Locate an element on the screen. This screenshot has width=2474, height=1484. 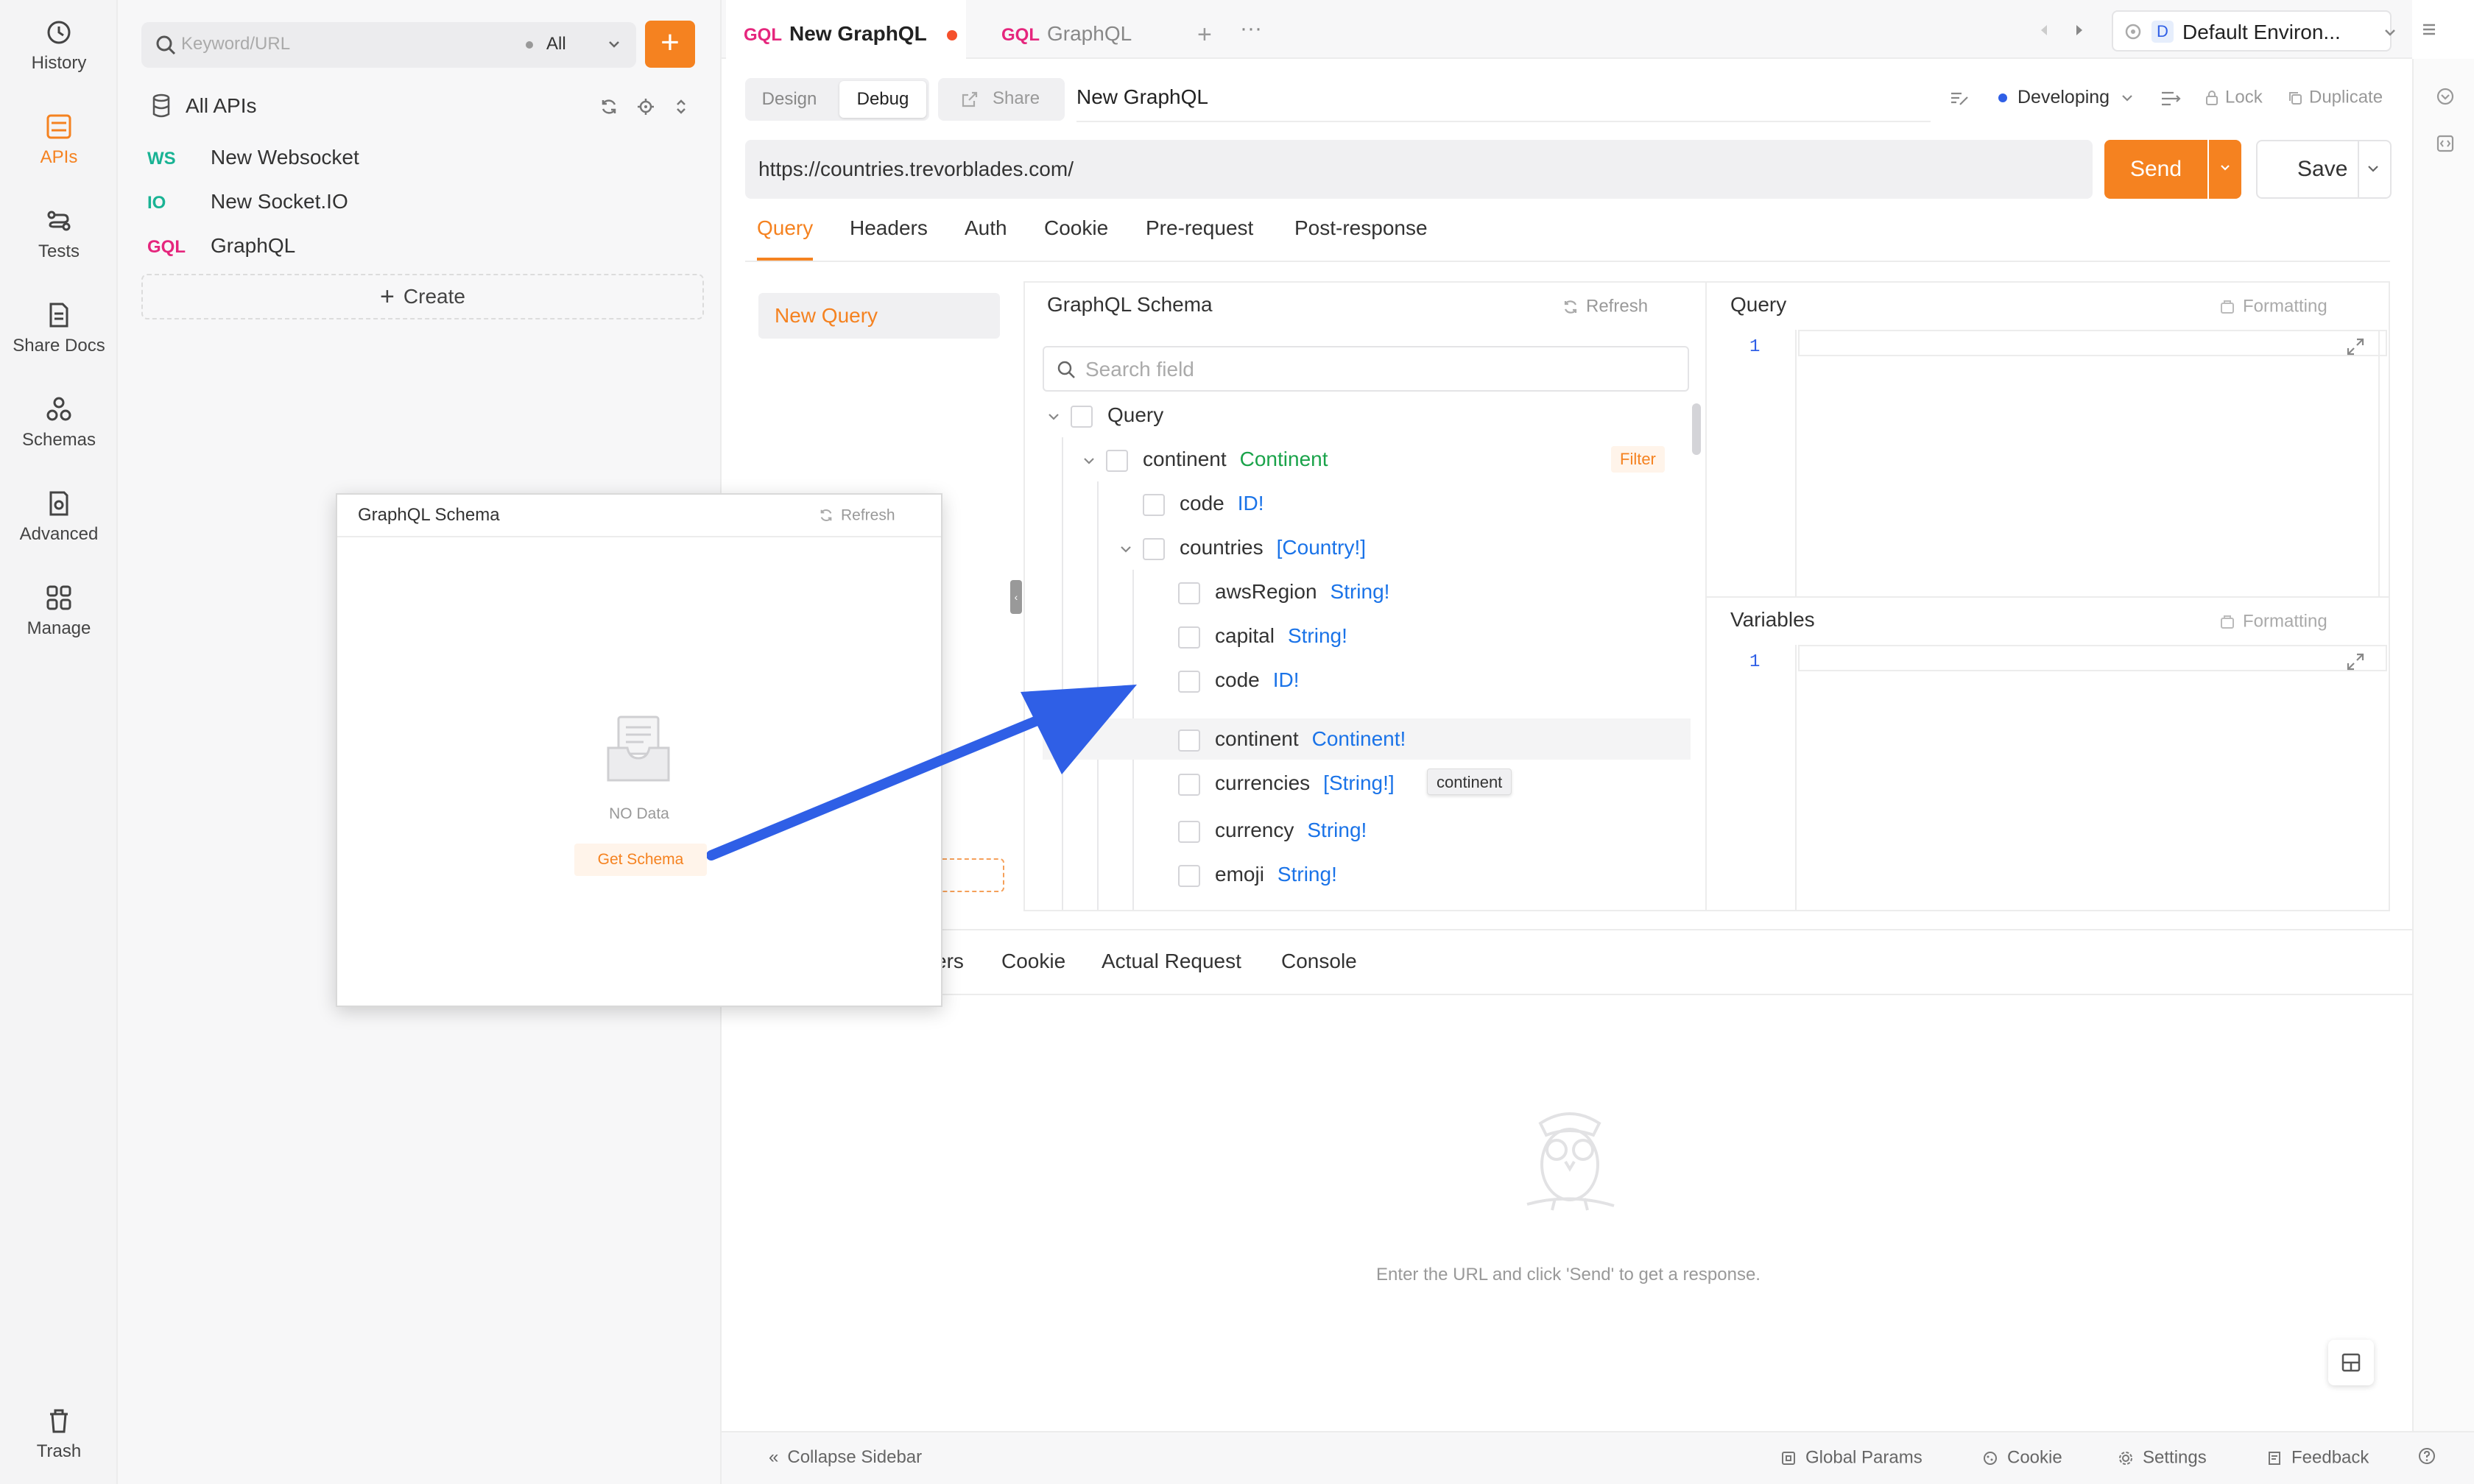
popup-refresh-button: Refresh is located at coordinates (857, 515).